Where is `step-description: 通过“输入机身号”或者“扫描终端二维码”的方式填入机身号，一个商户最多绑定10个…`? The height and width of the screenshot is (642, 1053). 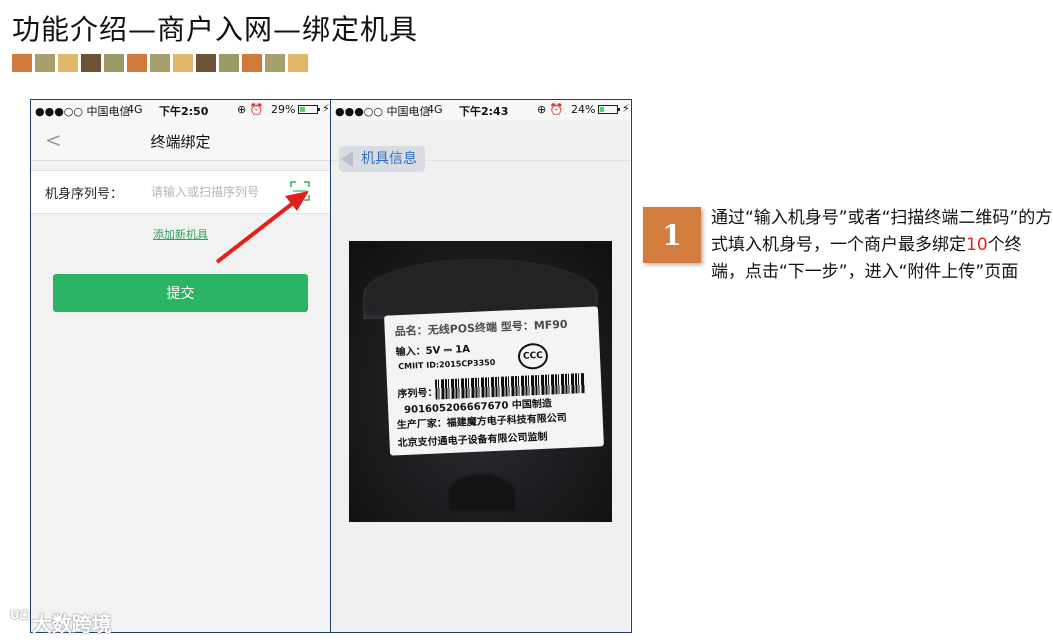 step-description: 通过“输入机身号”或者“扫描终端二维码”的方式填入机身号，一个商户最多绑定10个… is located at coordinates (882, 245).